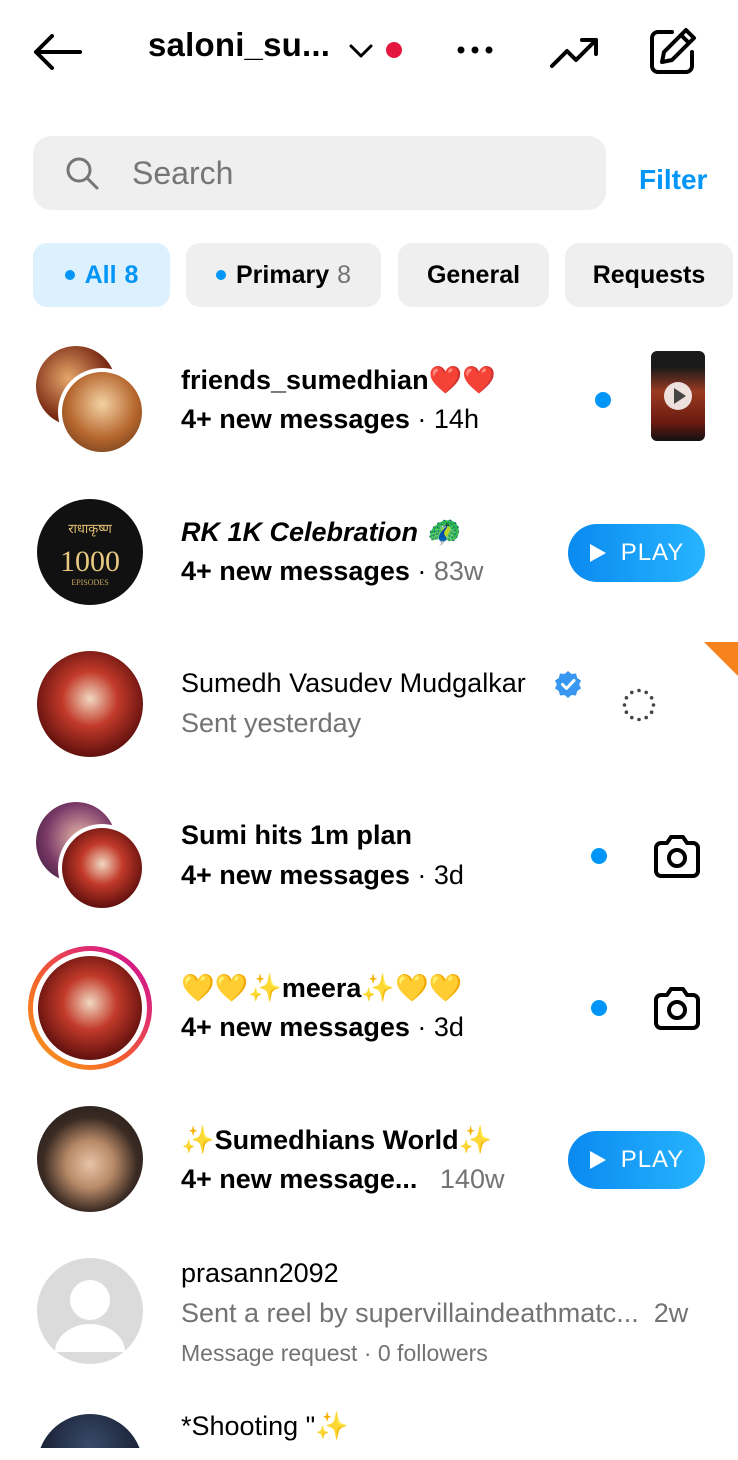 Image resolution: width=738 pixels, height=1460 pixels. I want to click on default-avatar, so click(90, 1311).